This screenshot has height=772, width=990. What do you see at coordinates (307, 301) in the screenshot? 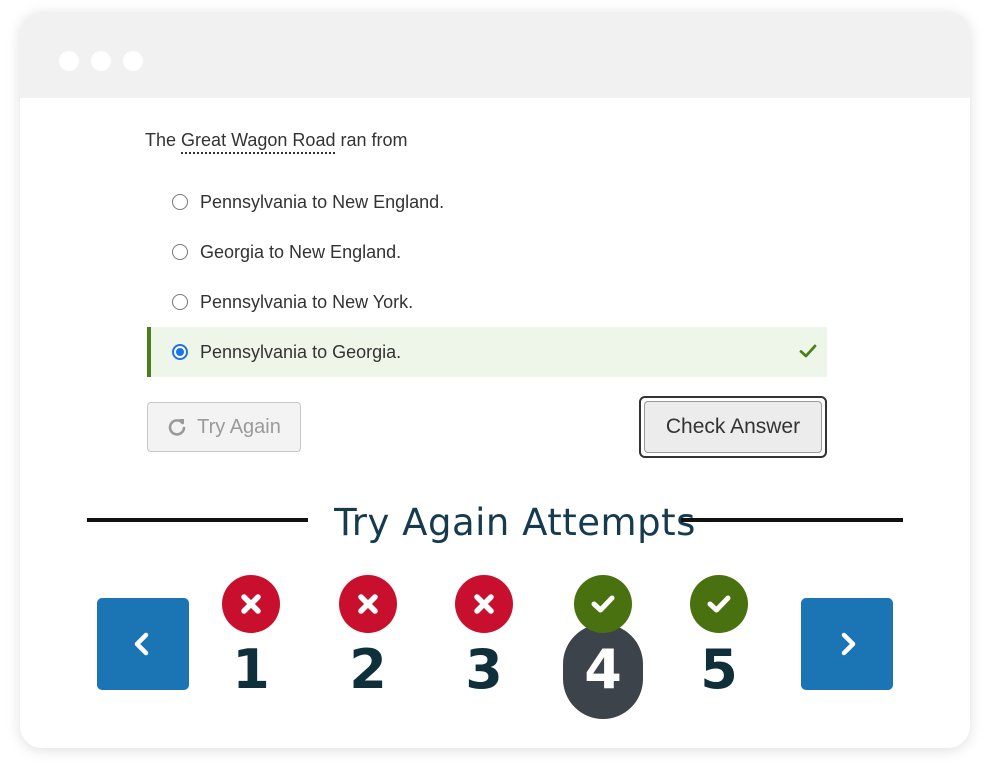
I see `option-label: Pennsylvania to New York.` at bounding box center [307, 301].